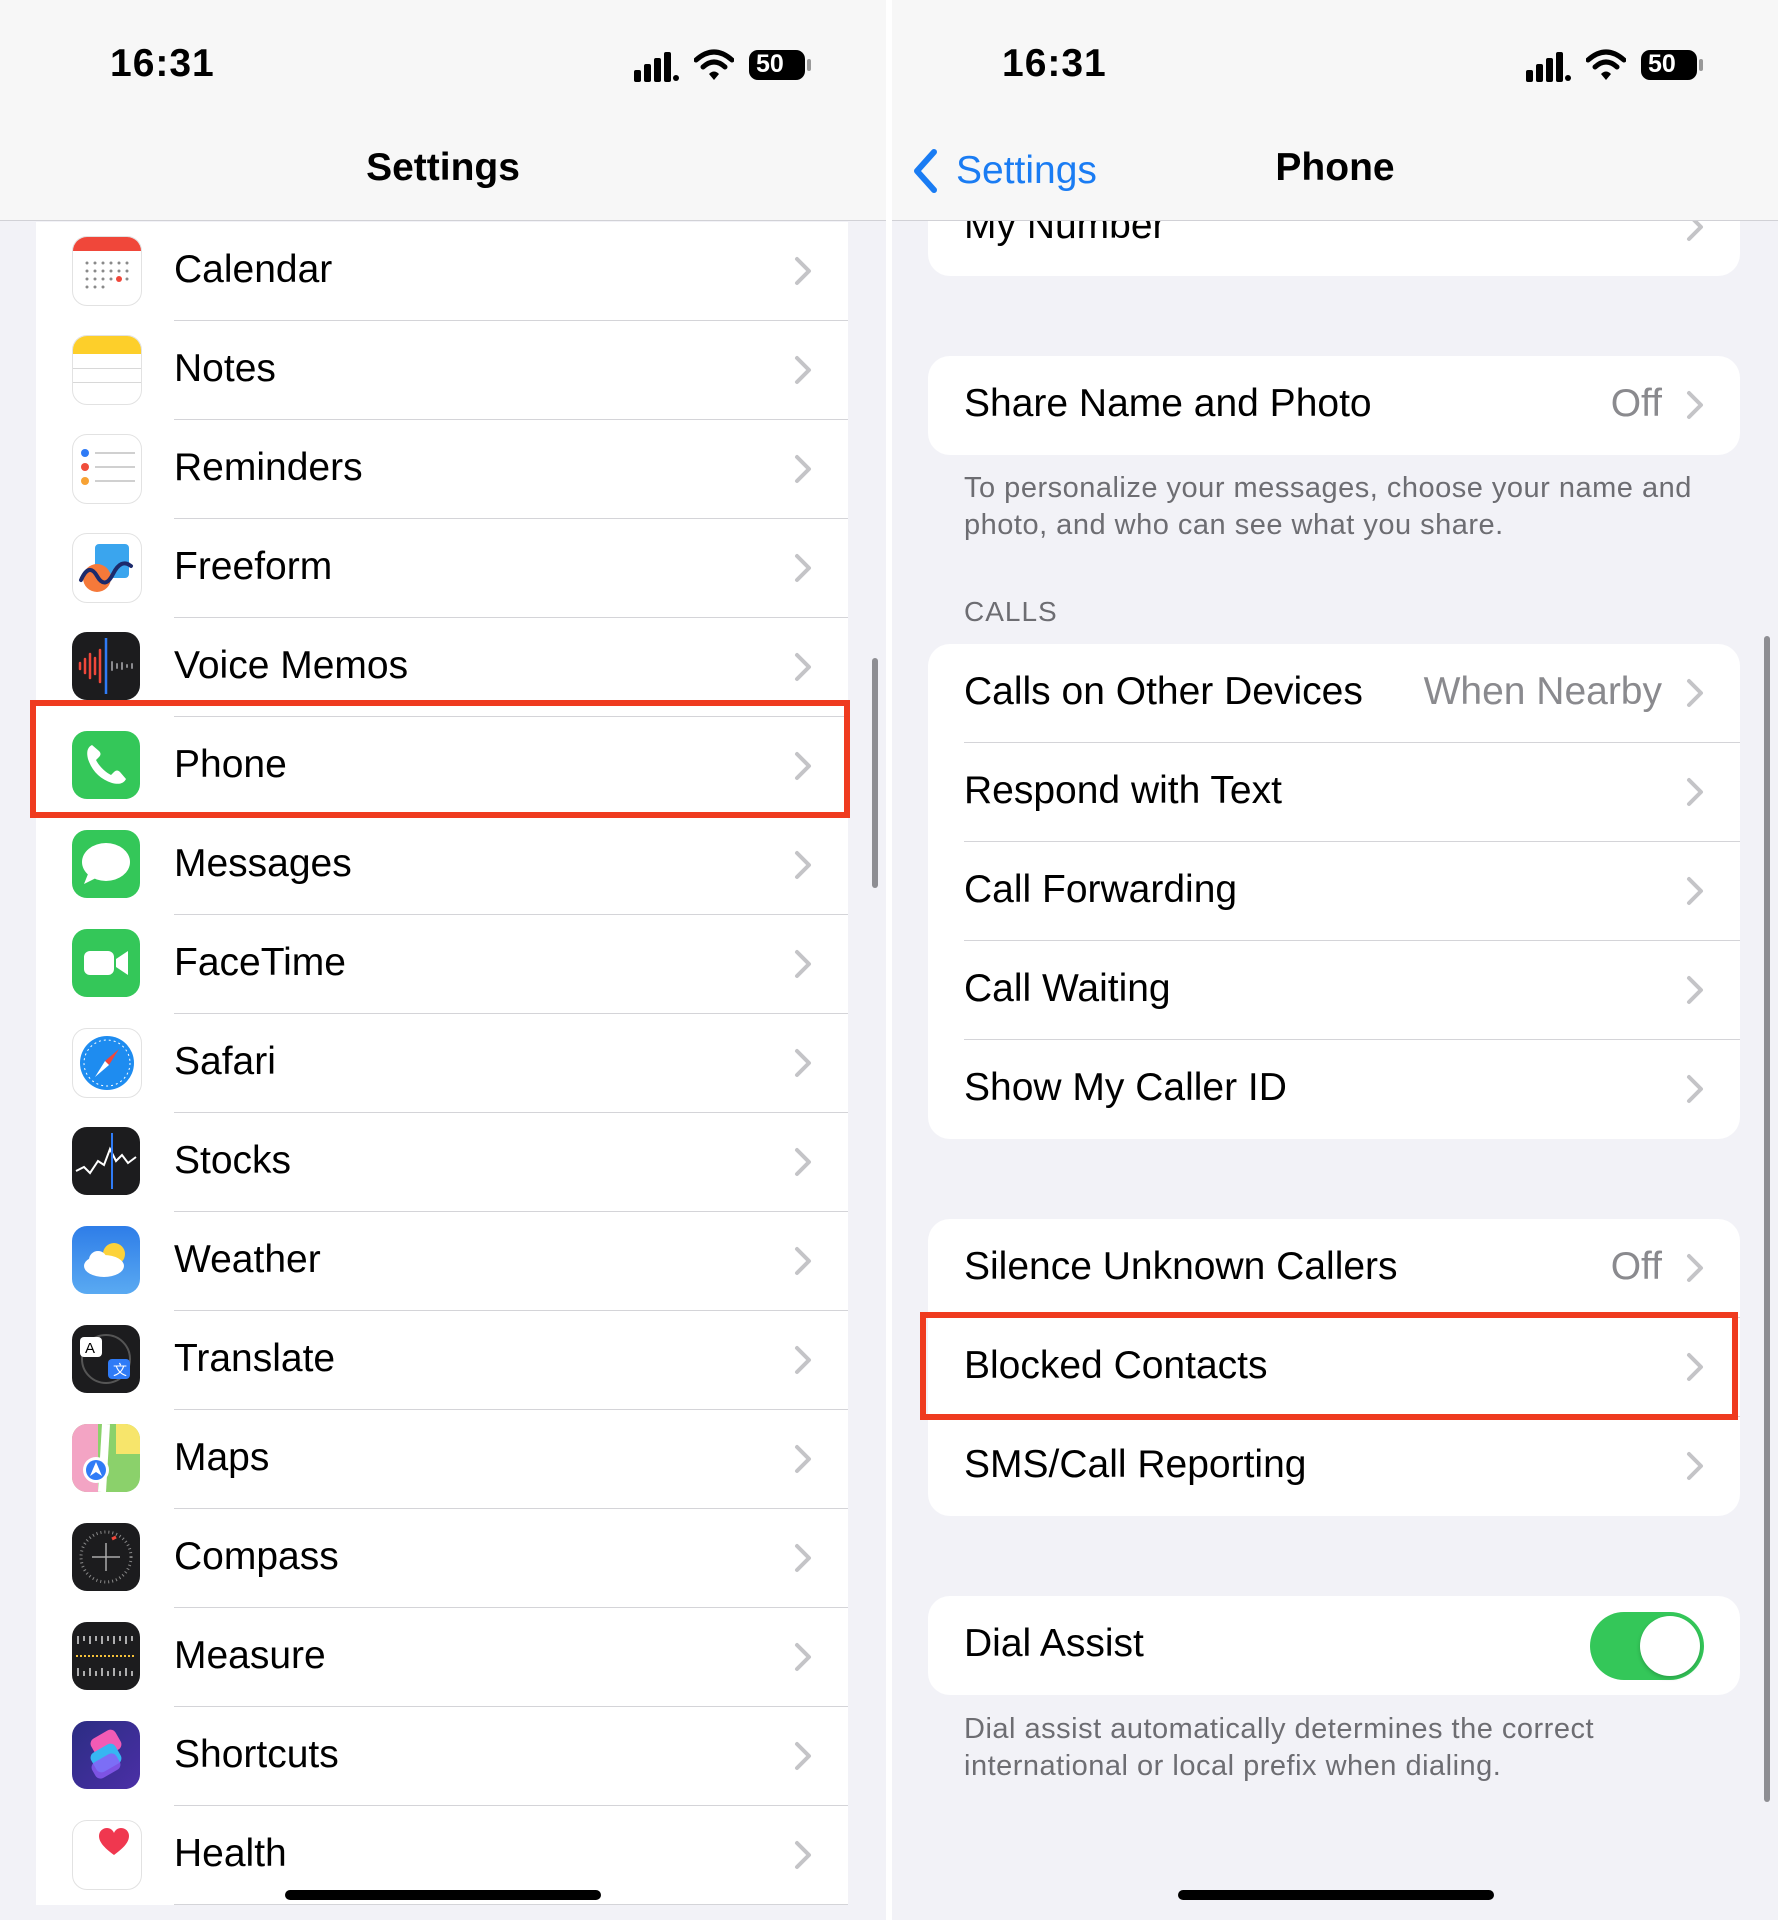 The width and height of the screenshot is (1778, 1920). I want to click on translate-icon: A文, so click(106, 1359).